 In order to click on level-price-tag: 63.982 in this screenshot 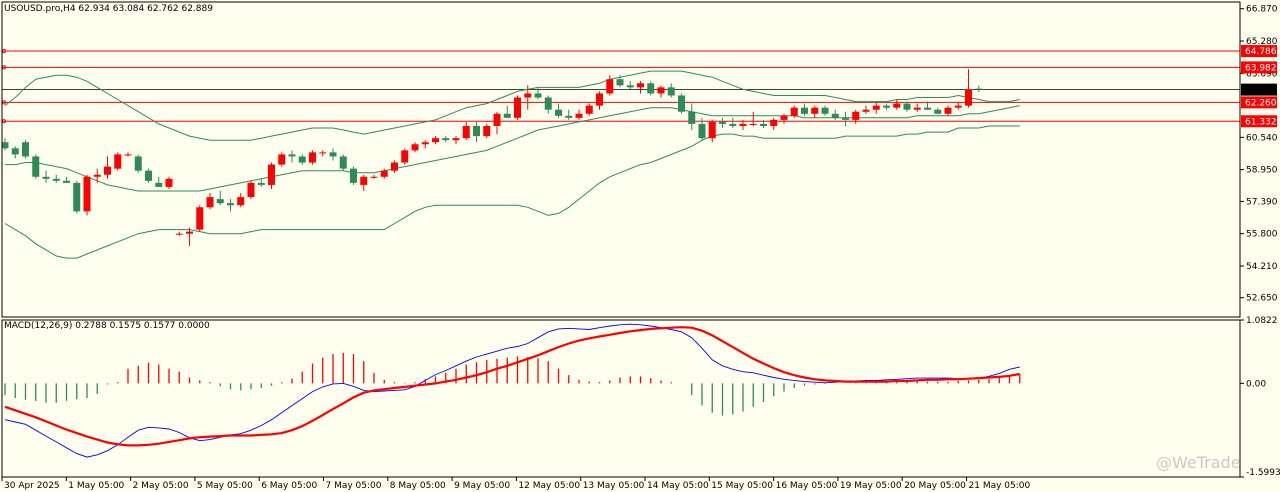, I will do `click(1259, 67)`.